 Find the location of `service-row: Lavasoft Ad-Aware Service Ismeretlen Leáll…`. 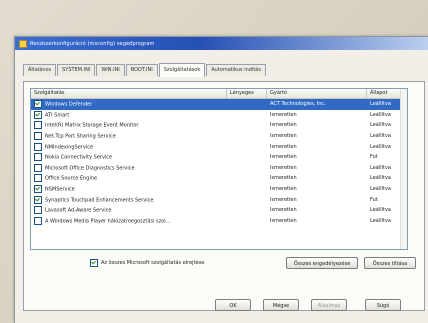

service-row: Lavasoft Ad-Aware Service Ismeretlen Leáll… is located at coordinates (219, 210).